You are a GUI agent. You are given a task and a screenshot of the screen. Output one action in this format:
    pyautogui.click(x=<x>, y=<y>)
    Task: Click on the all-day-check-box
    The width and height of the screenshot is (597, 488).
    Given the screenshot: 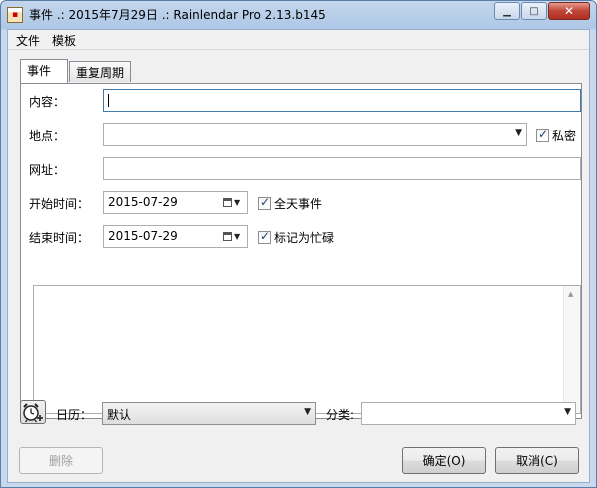 What is the action you would take?
    pyautogui.click(x=264, y=202)
    